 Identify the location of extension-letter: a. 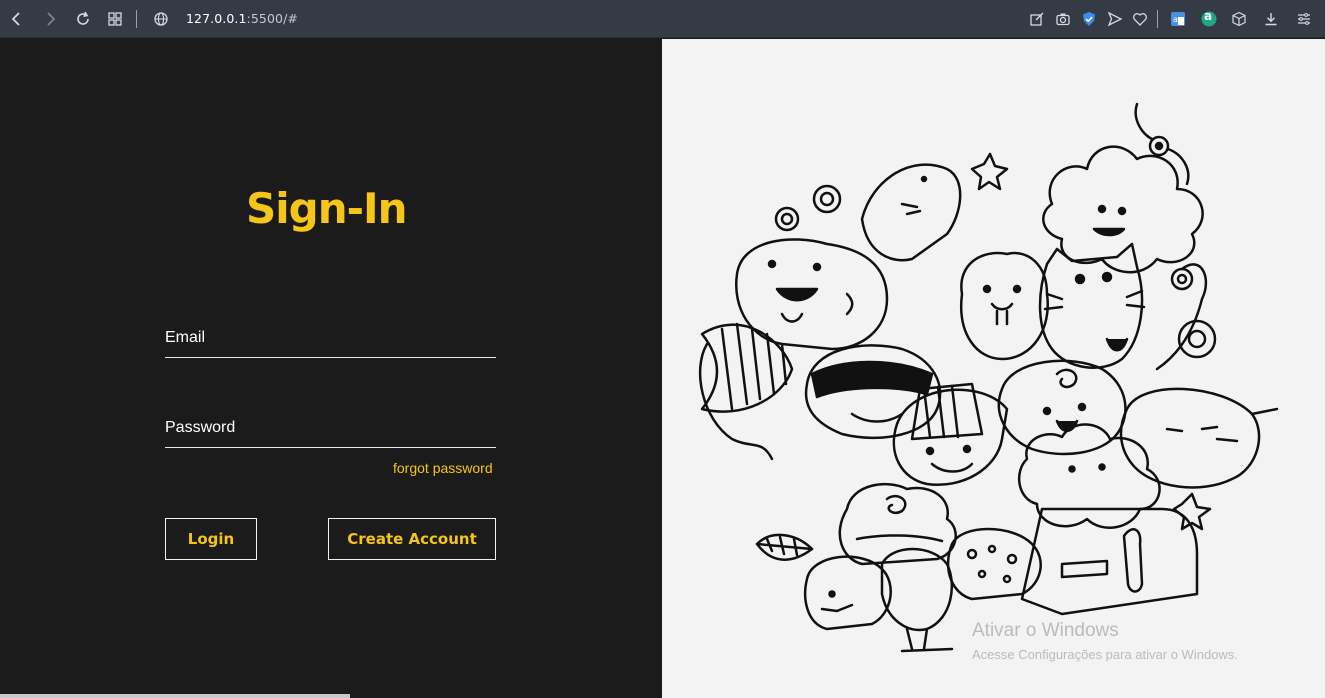
(1208, 16).